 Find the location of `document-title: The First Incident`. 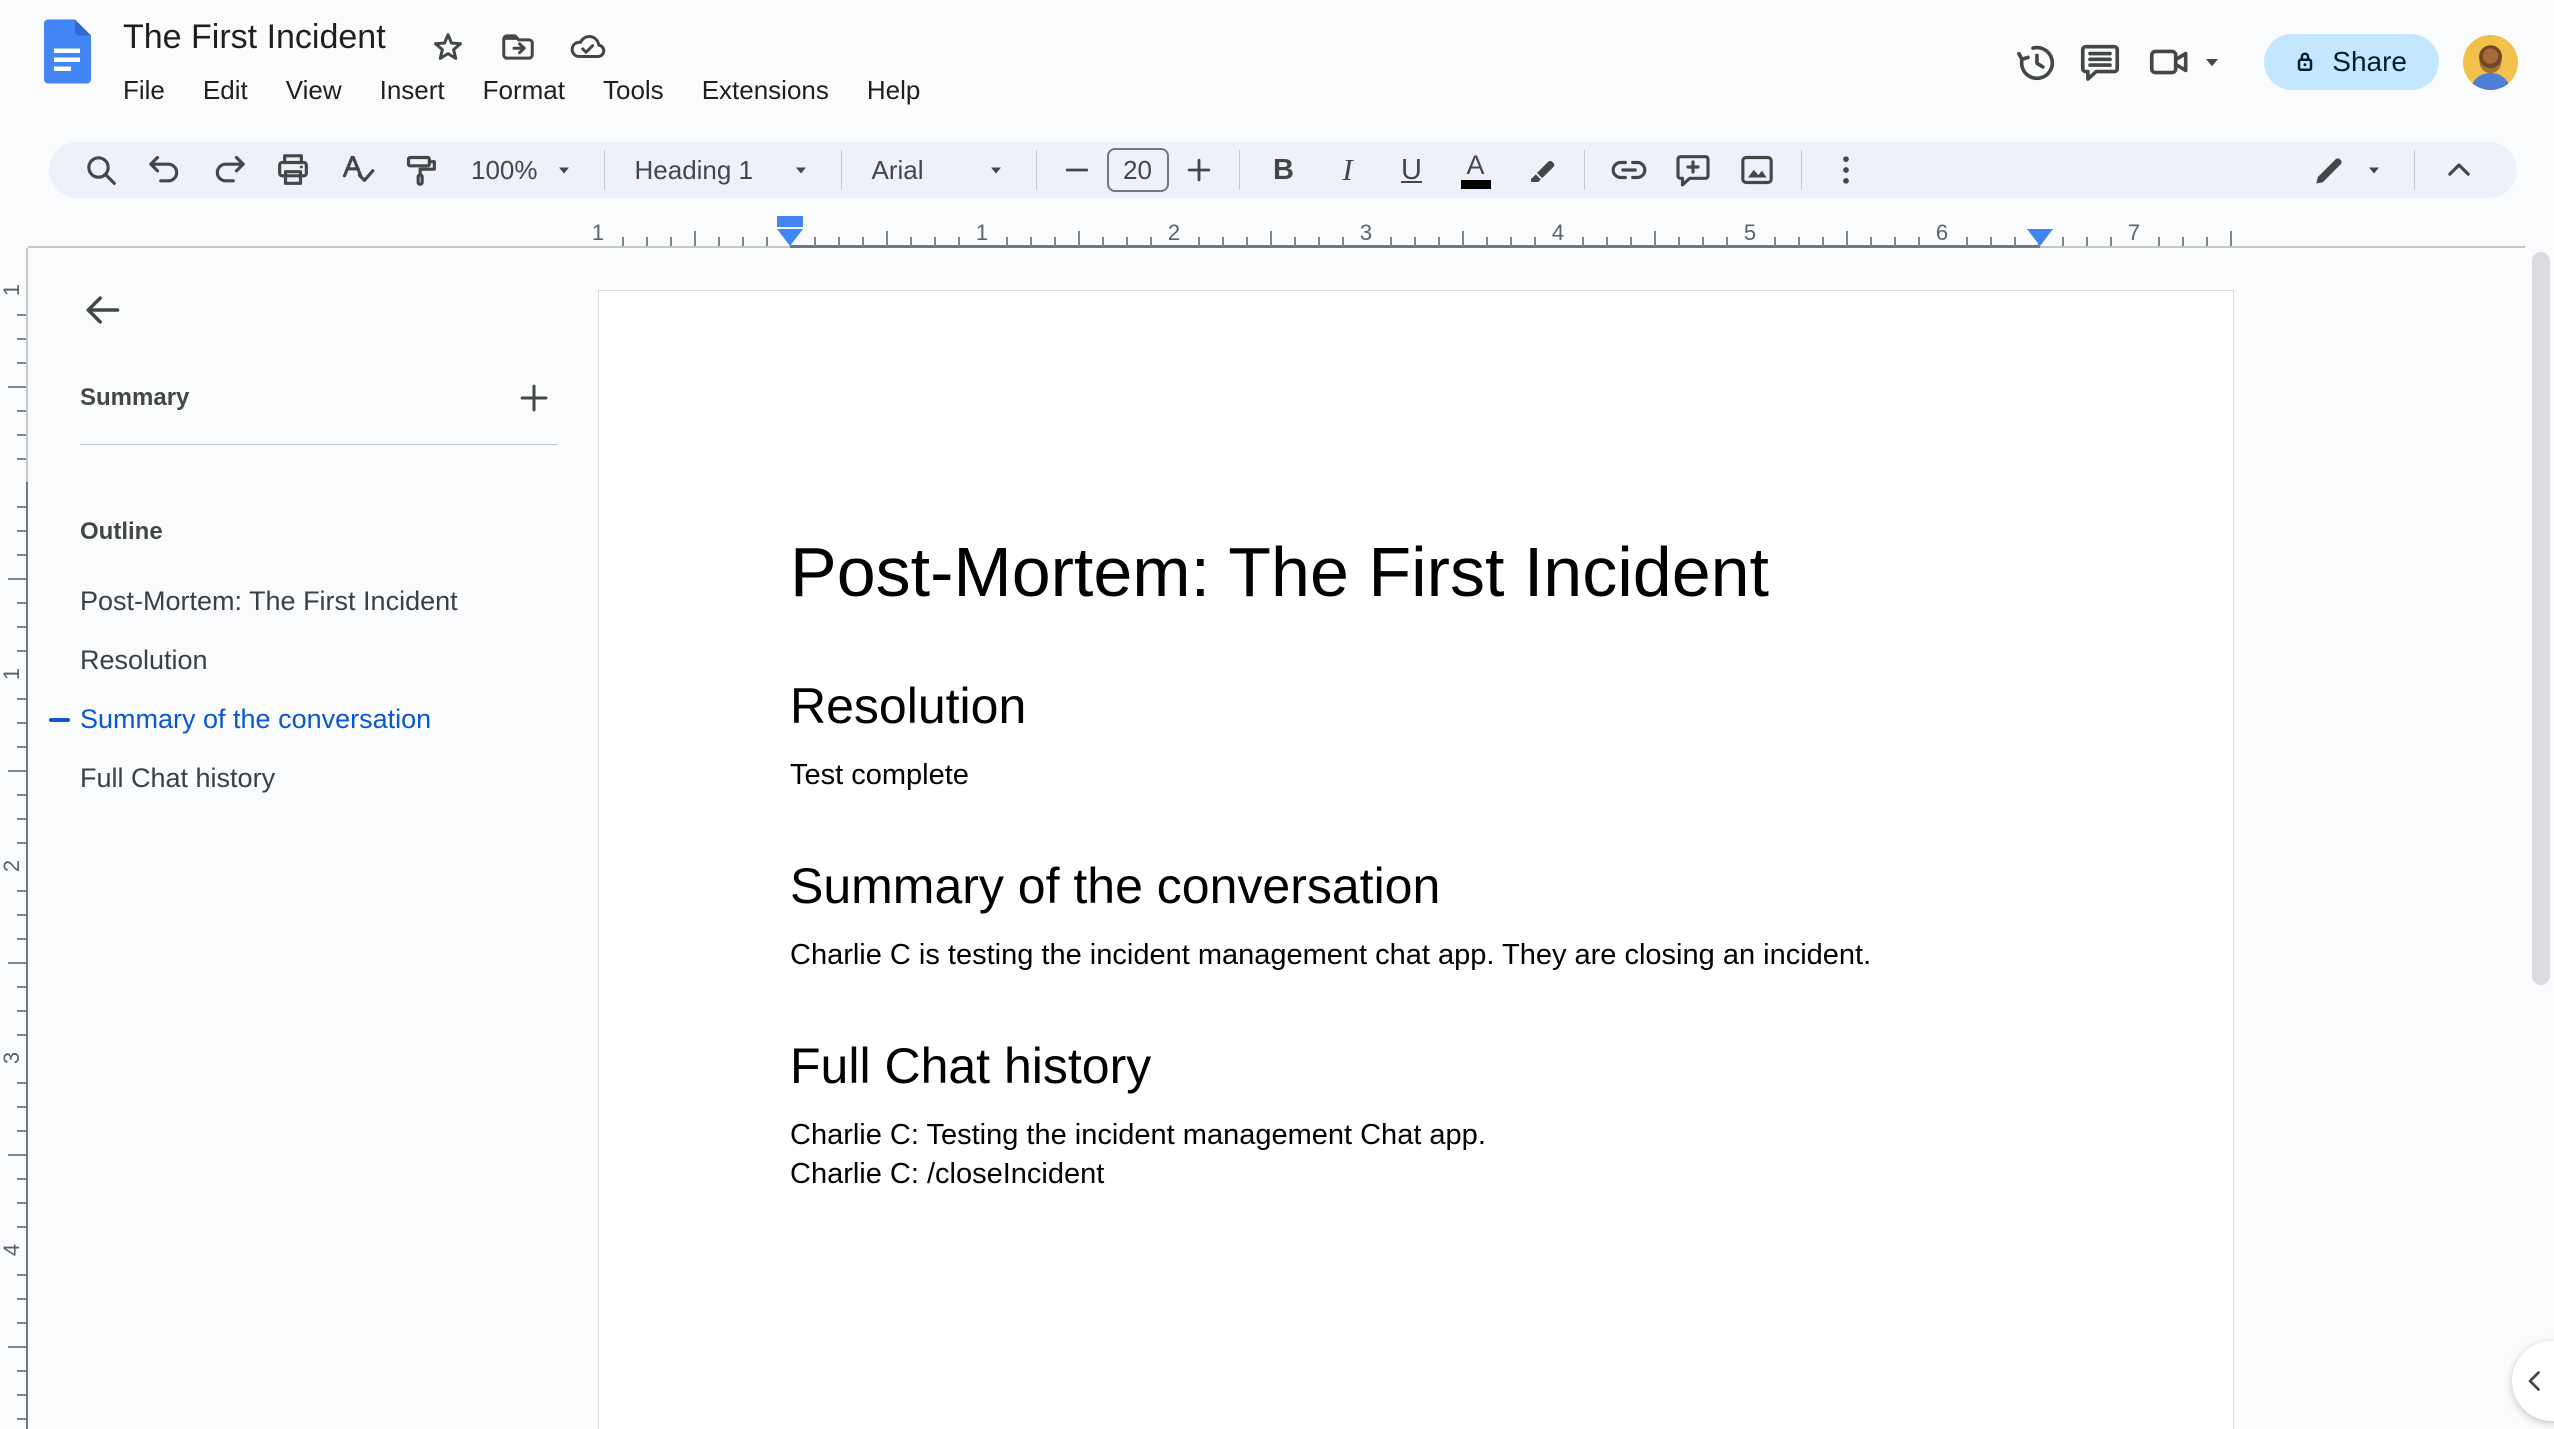

document-title: The First Incident is located at coordinates (254, 37).